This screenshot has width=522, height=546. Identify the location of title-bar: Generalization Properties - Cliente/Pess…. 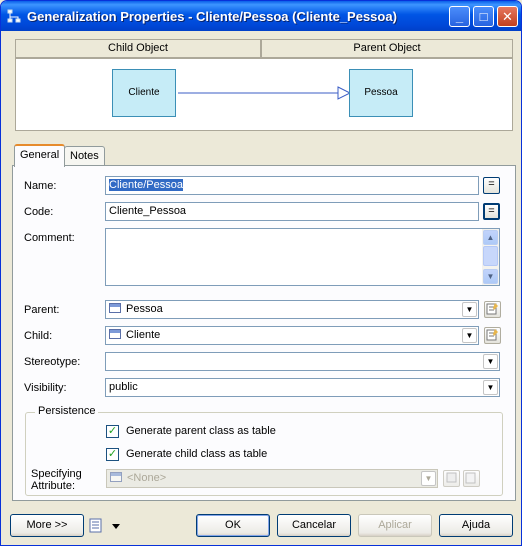
(261, 16).